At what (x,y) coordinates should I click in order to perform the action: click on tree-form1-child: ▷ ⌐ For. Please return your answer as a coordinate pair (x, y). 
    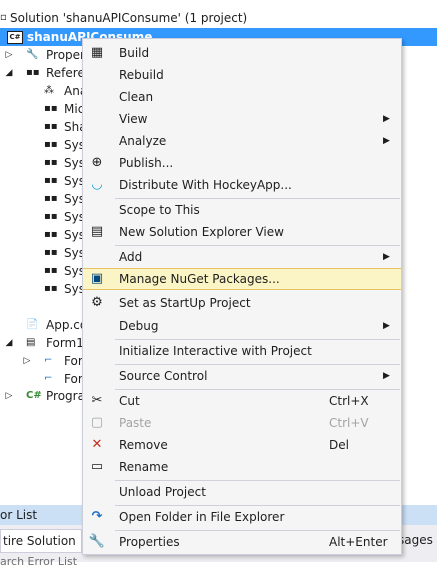
    Looking at the image, I should click on (41, 361).